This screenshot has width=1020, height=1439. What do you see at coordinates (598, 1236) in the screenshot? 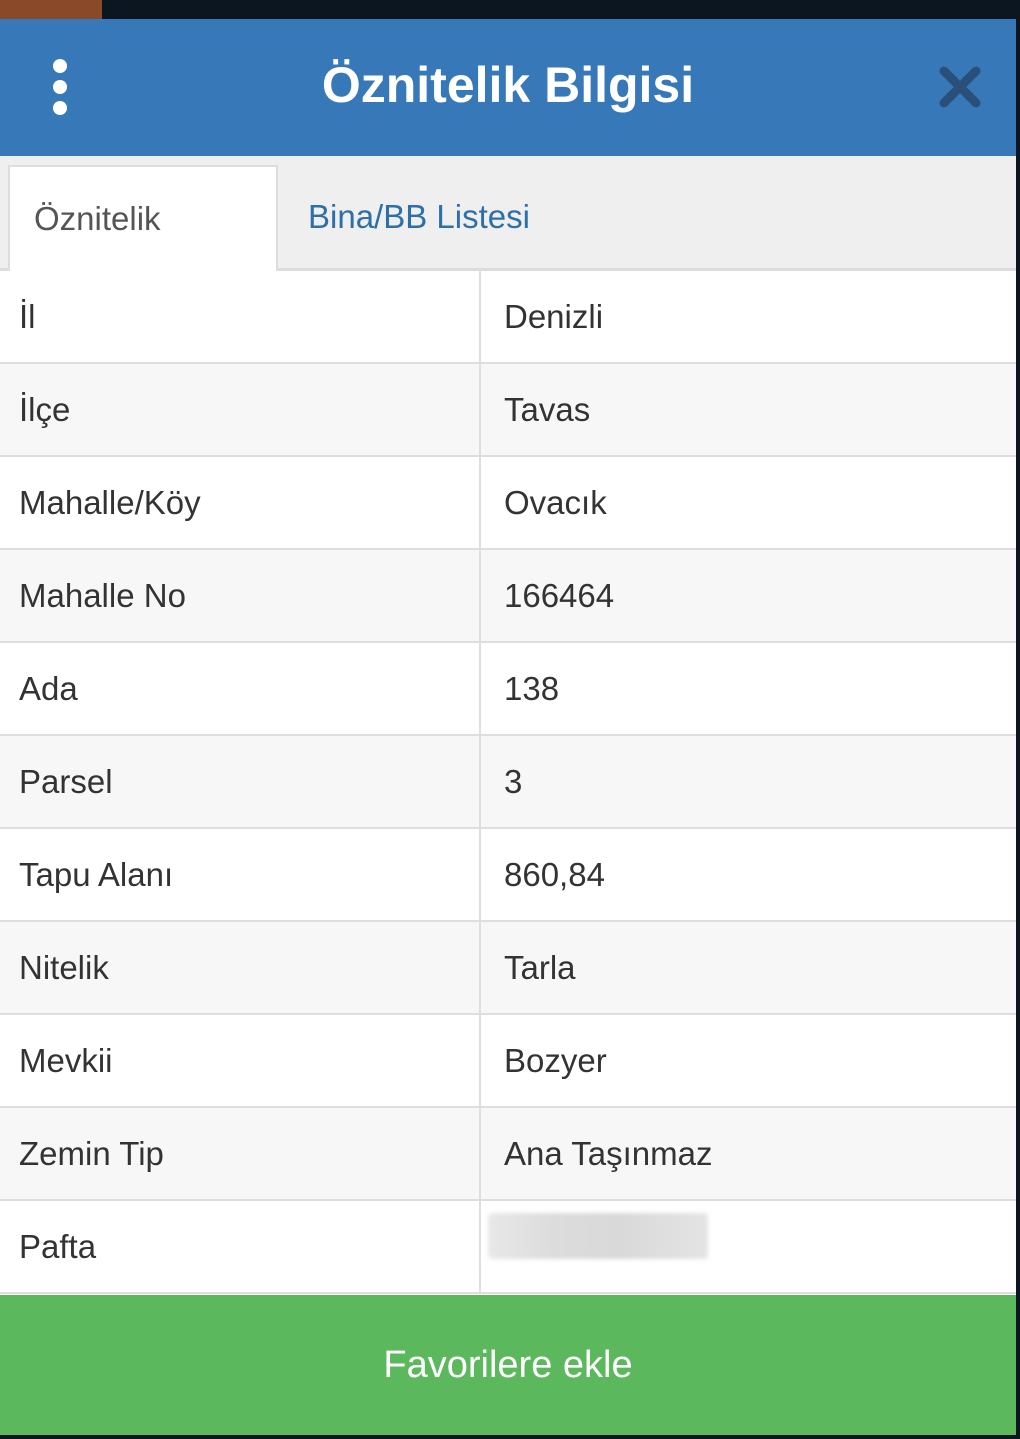
I see `redacted-value` at bounding box center [598, 1236].